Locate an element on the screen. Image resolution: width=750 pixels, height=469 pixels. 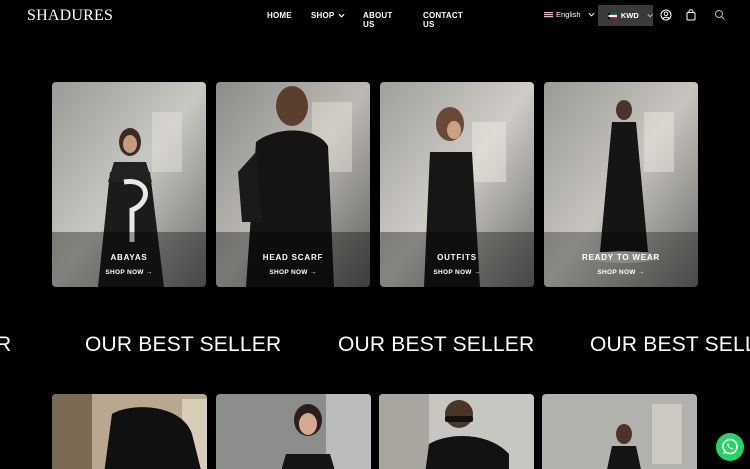
nav-contact-us: CONTACT US is located at coordinates (443, 20).